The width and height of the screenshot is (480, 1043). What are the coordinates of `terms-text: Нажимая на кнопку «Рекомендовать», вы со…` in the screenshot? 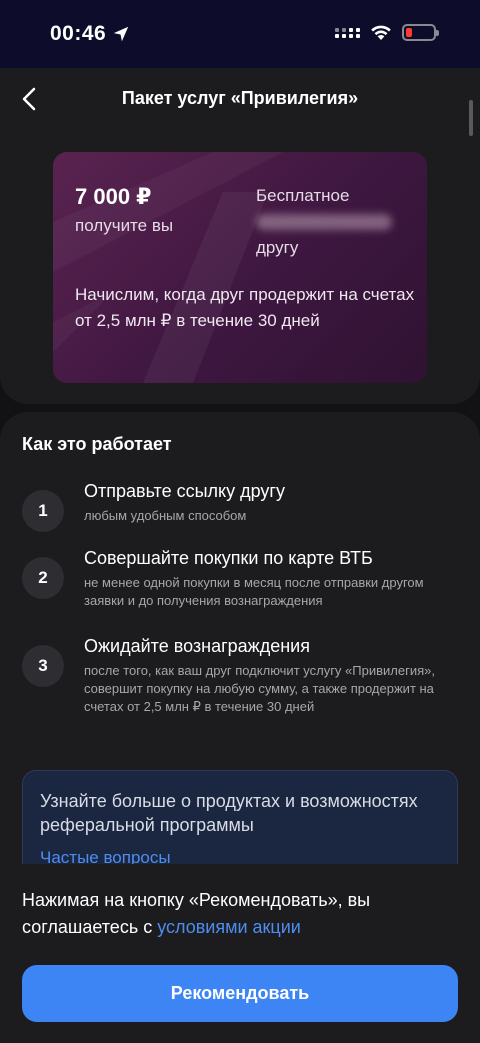 It's located at (242, 914).